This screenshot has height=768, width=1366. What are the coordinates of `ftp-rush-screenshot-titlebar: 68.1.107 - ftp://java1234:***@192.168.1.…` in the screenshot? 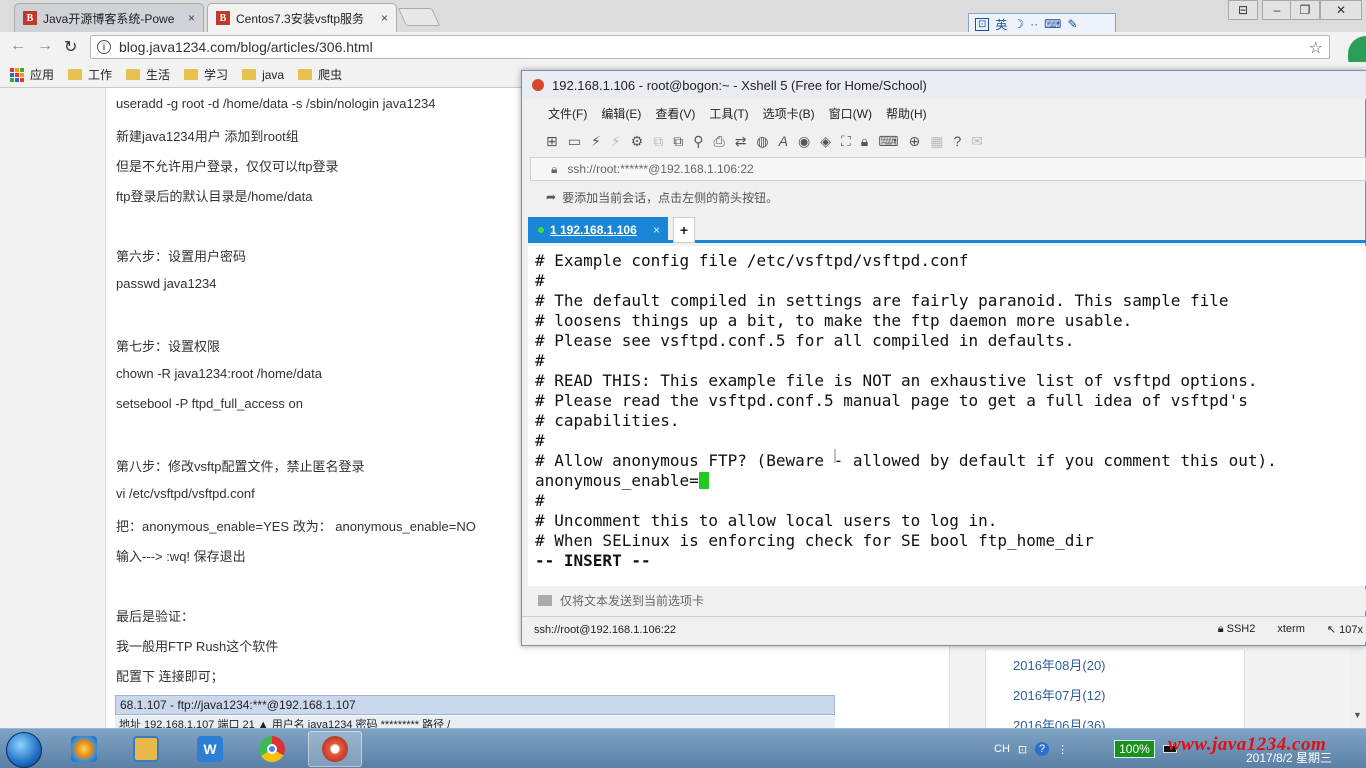 It's located at (475, 705).